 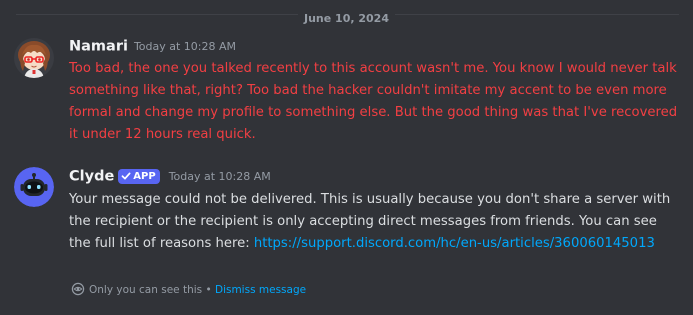 I want to click on date-divider-line, so click(x=347, y=14).